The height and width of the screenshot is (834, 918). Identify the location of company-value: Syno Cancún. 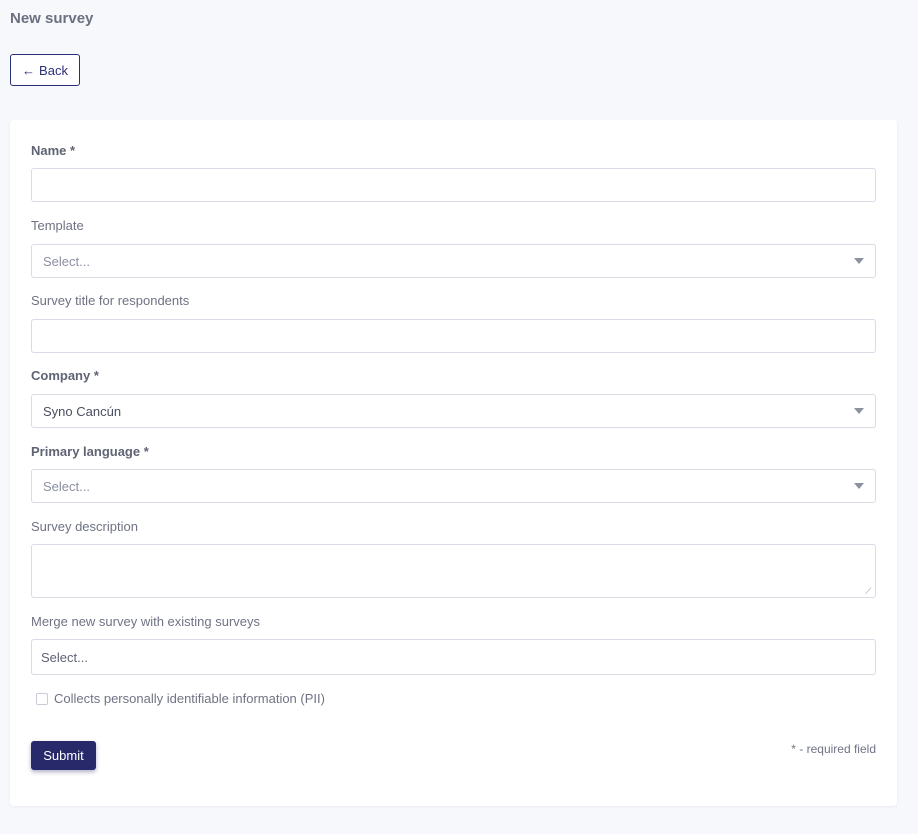
(82, 411).